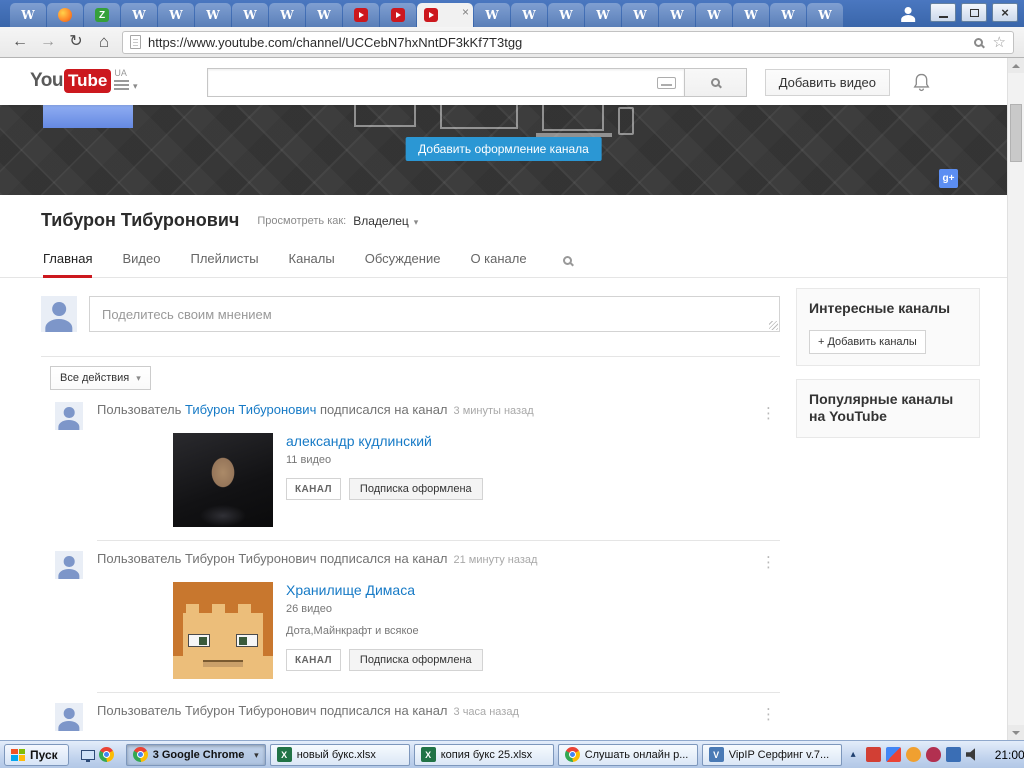 The height and width of the screenshot is (768, 1024). What do you see at coordinates (567, 259) in the screenshot?
I see `channel-search-icon` at bounding box center [567, 259].